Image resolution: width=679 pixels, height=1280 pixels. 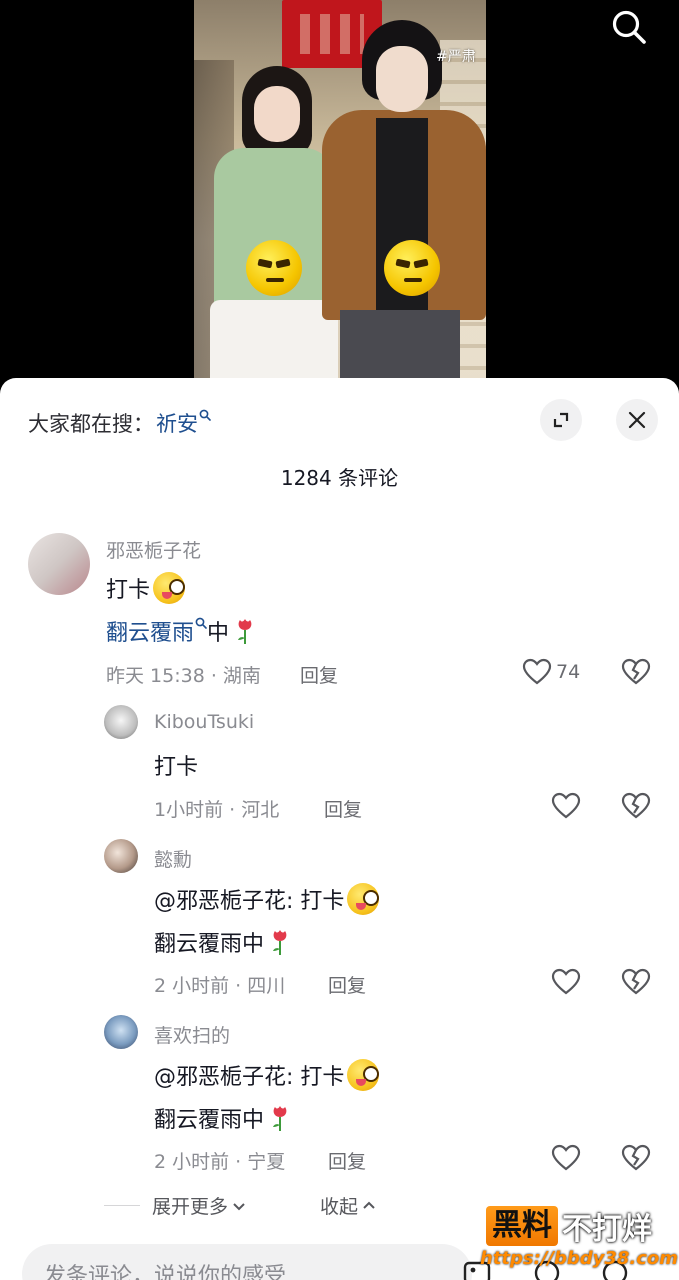 What do you see at coordinates (150, 631) in the screenshot?
I see `comment-keyword-link: 翻云覆雨` at bounding box center [150, 631].